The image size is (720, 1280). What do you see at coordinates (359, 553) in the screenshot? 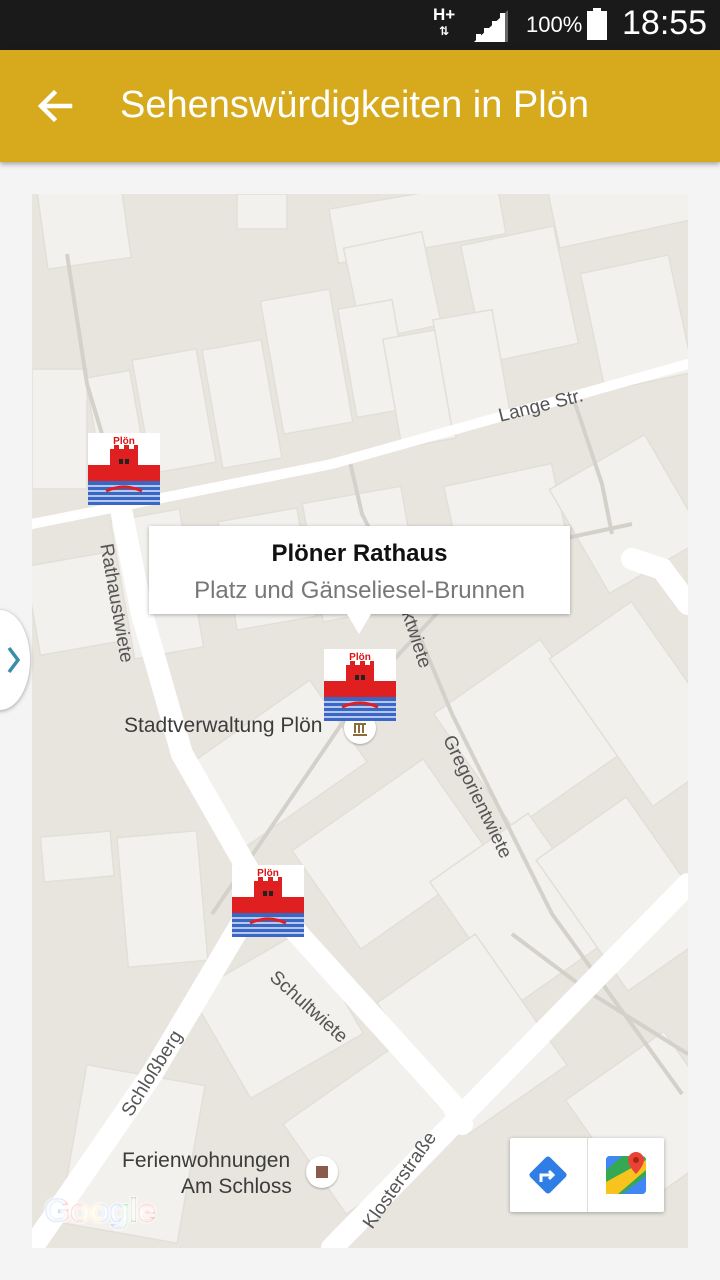
I see `info-window-title: Plöner Rathaus` at bounding box center [359, 553].